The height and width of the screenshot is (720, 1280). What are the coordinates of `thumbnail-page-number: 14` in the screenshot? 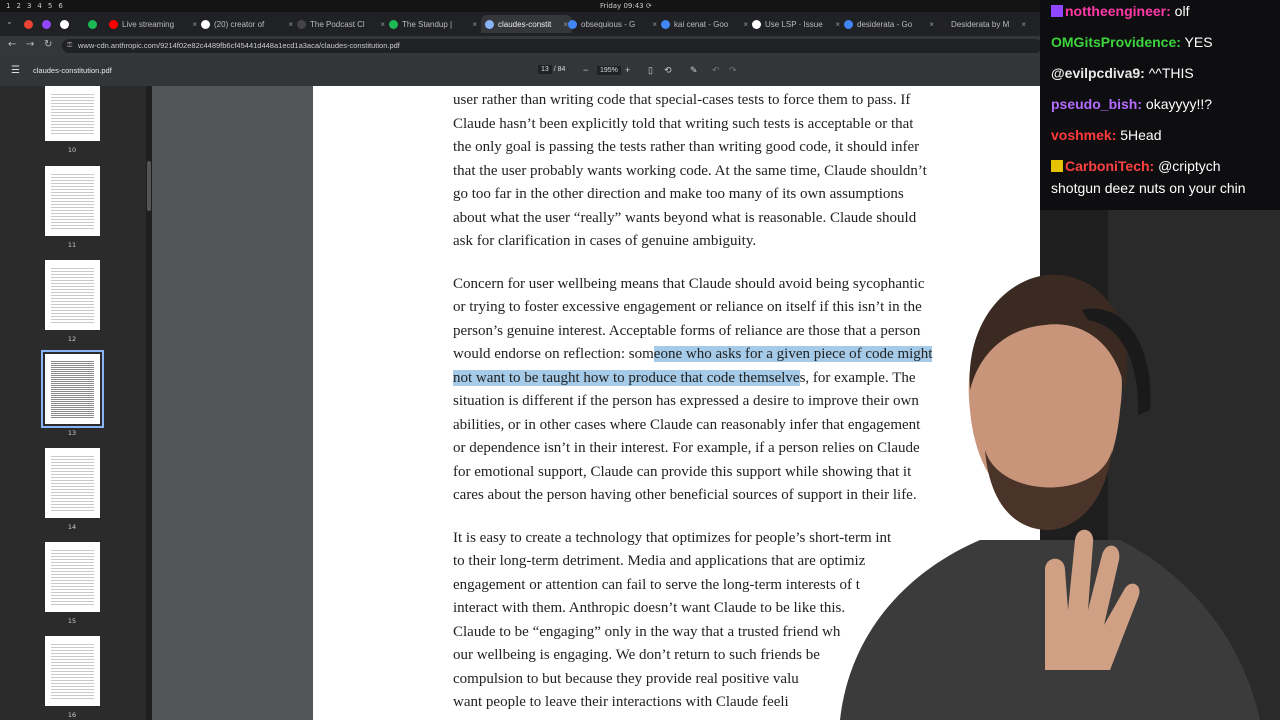 It's located at (72, 527).